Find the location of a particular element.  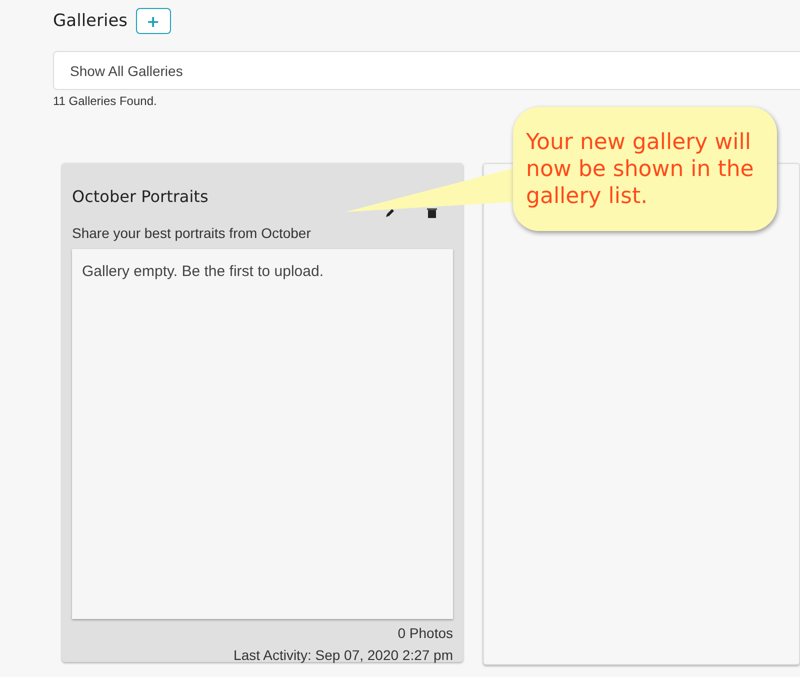

page-title: Galleries is located at coordinates (90, 21).